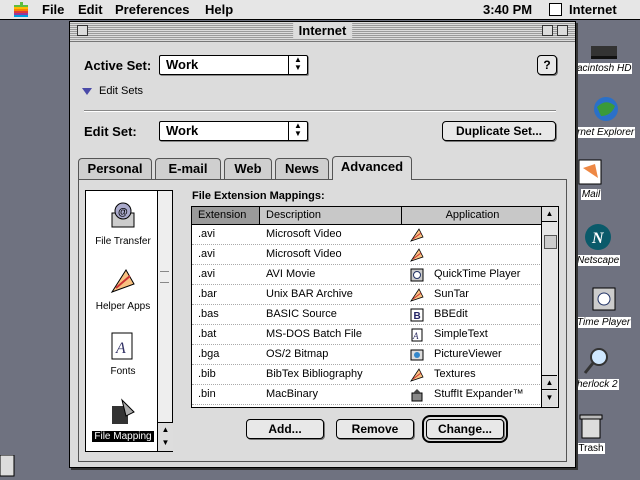  I want to click on table-row: .bga OS/2 Bitmap PictureViewer, so click(368, 355).